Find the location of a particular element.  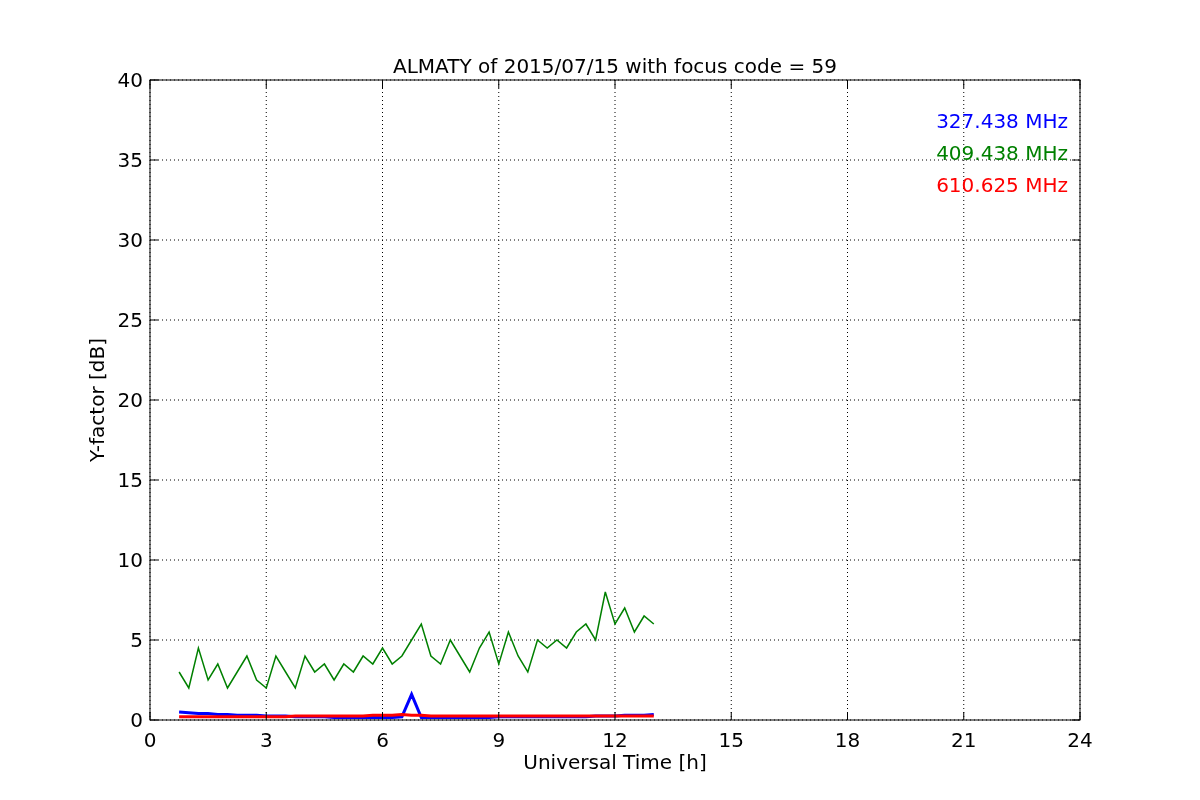

x-tick-label: 6 is located at coordinates (382, 740).